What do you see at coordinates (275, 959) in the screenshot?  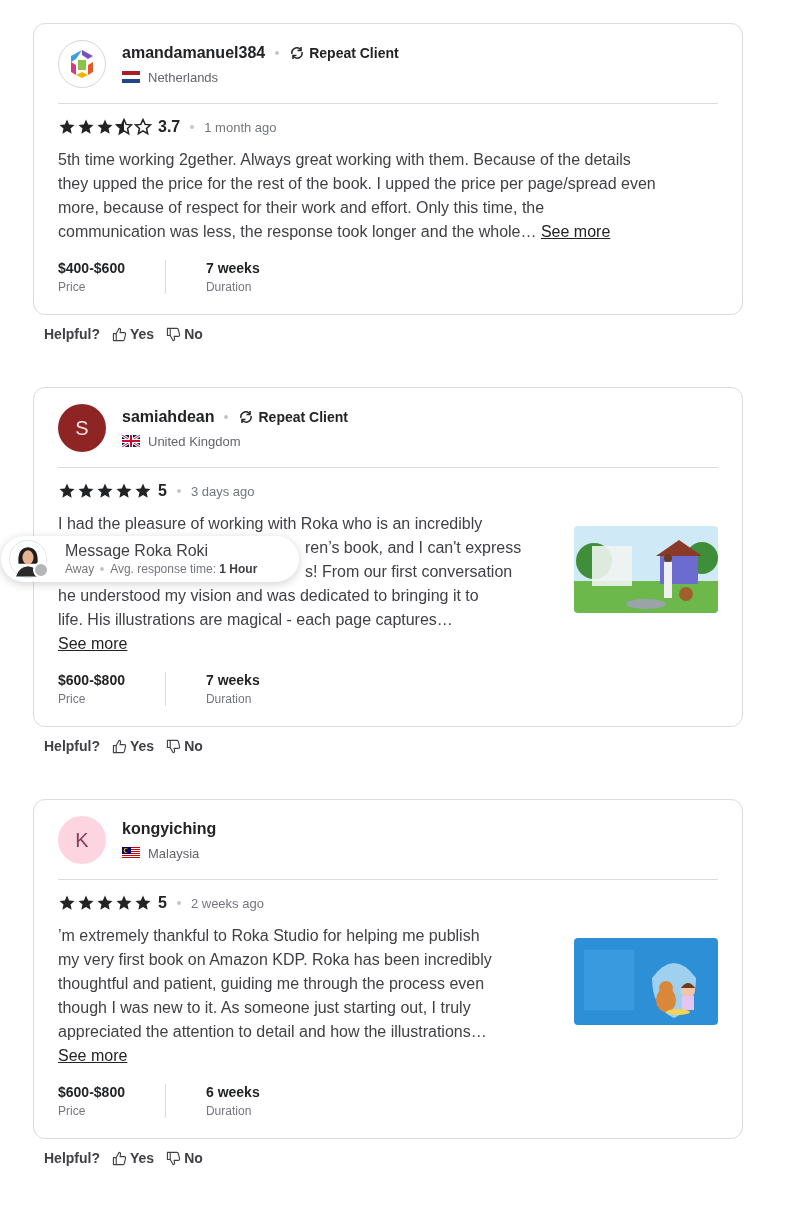 I see `review-text: my very first book on Amazon KDP. Roka has been incredibly` at bounding box center [275, 959].